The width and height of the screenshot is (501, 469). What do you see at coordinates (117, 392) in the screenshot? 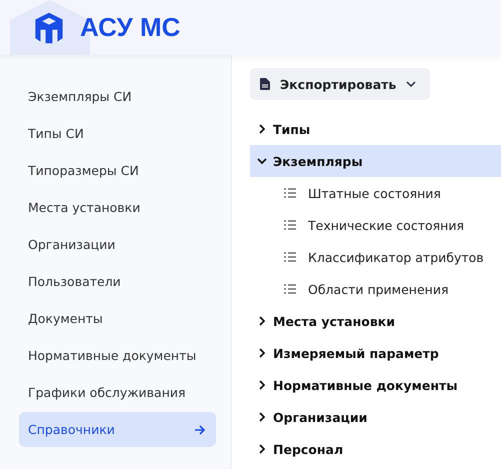
I see `sidebar-item: Графики обслуживания` at bounding box center [117, 392].